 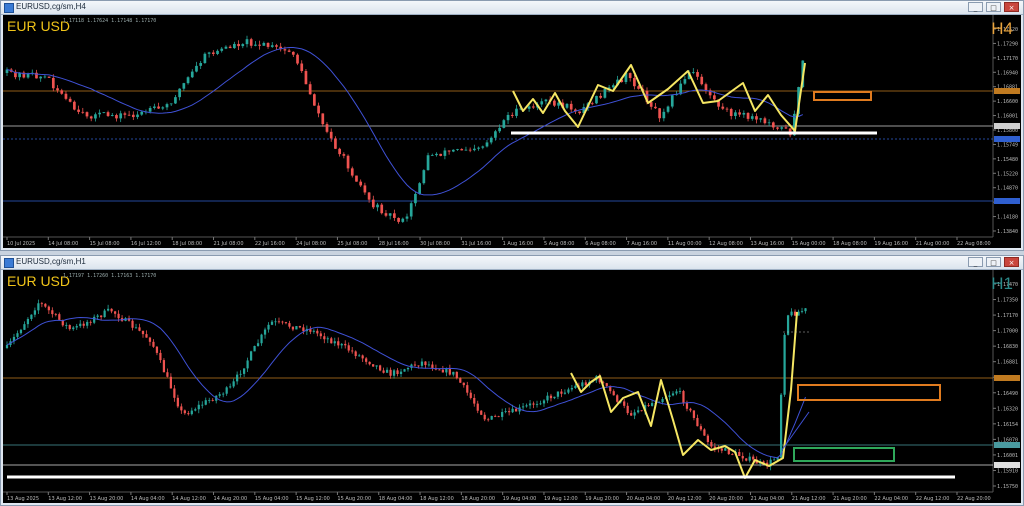 I want to click on time-tick-label: 18 Aug 12:00, so click(x=437, y=499).